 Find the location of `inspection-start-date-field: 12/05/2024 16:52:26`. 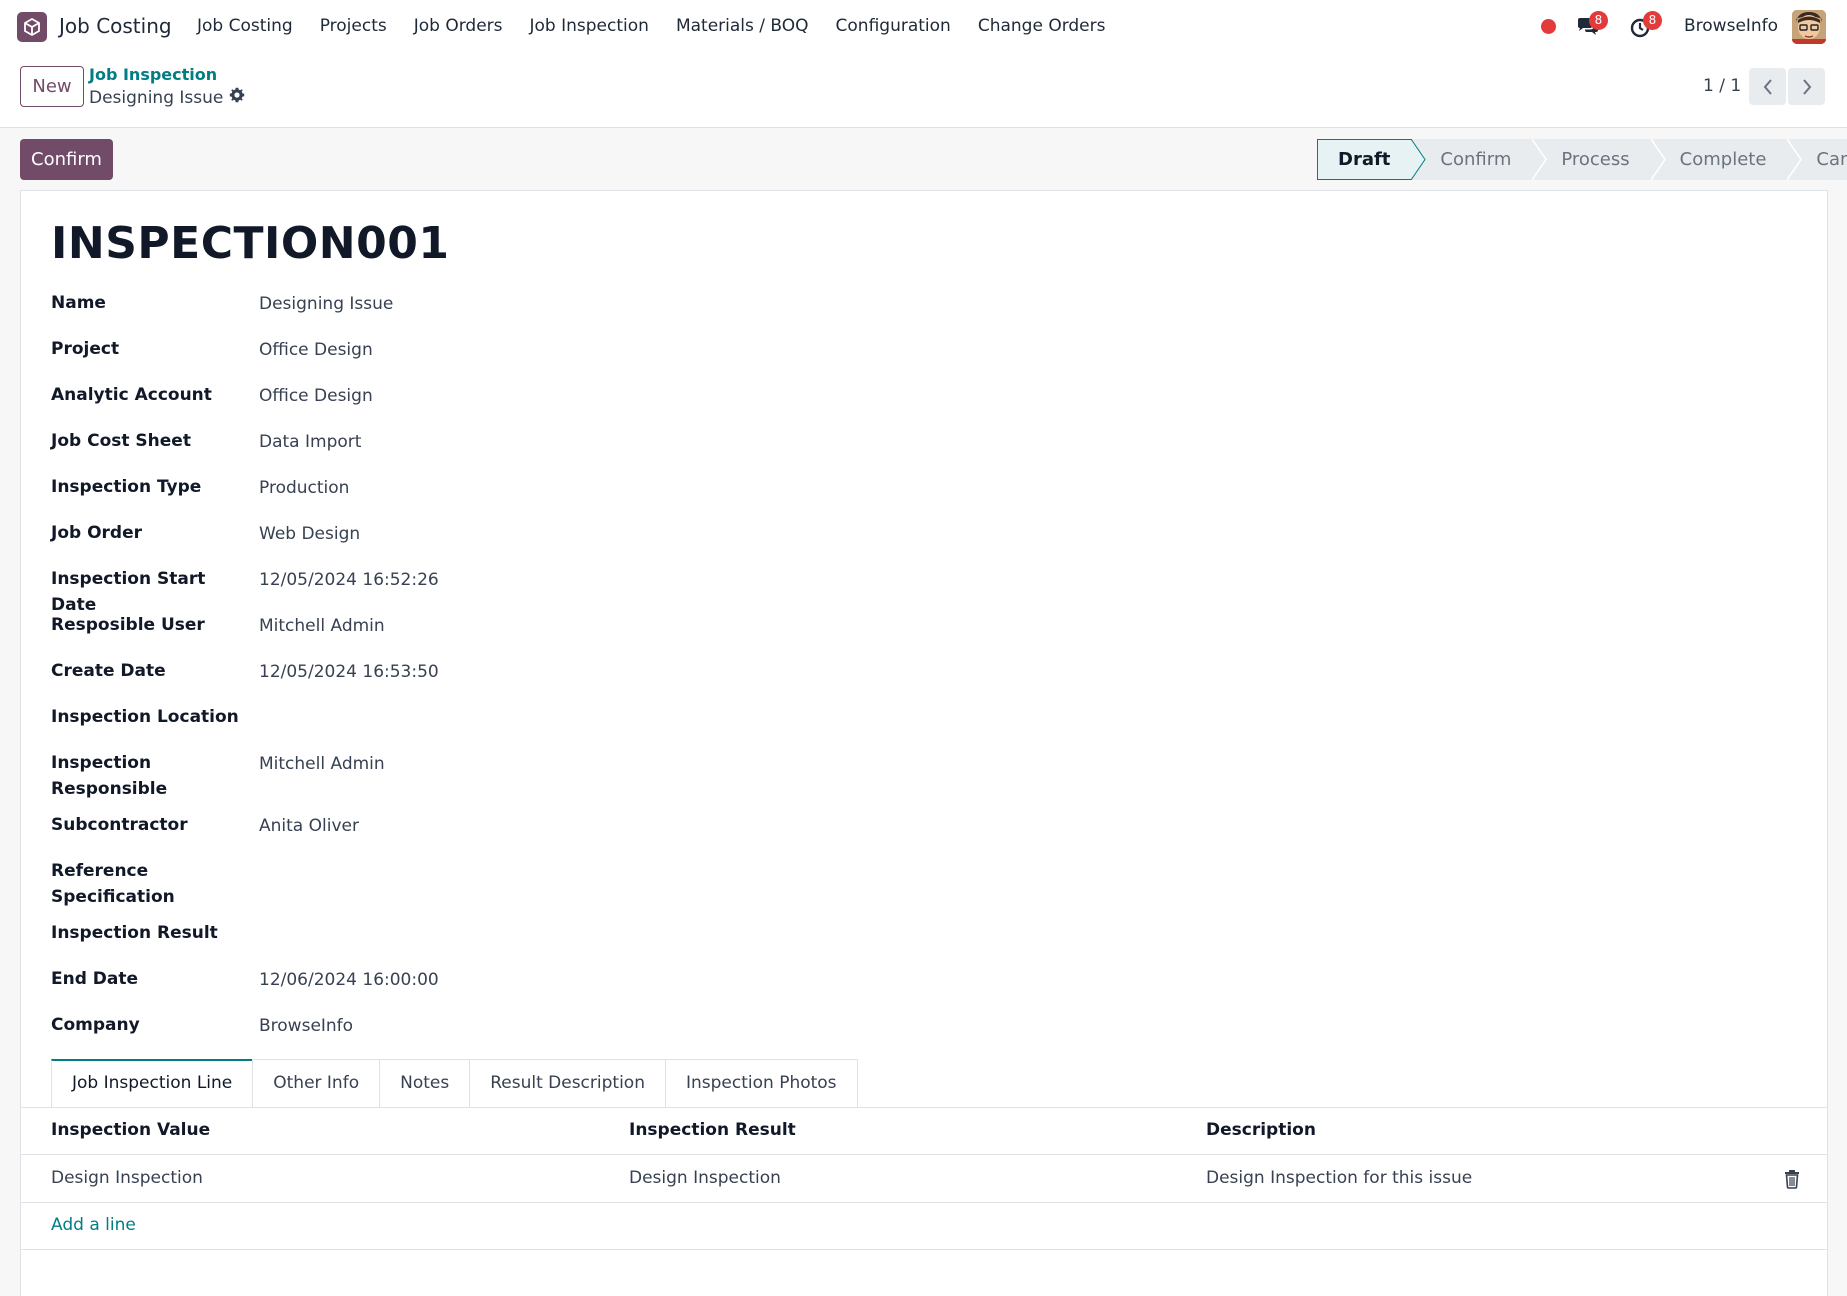

inspection-start-date-field: 12/05/2024 16:52:26 is located at coordinates (349, 580).